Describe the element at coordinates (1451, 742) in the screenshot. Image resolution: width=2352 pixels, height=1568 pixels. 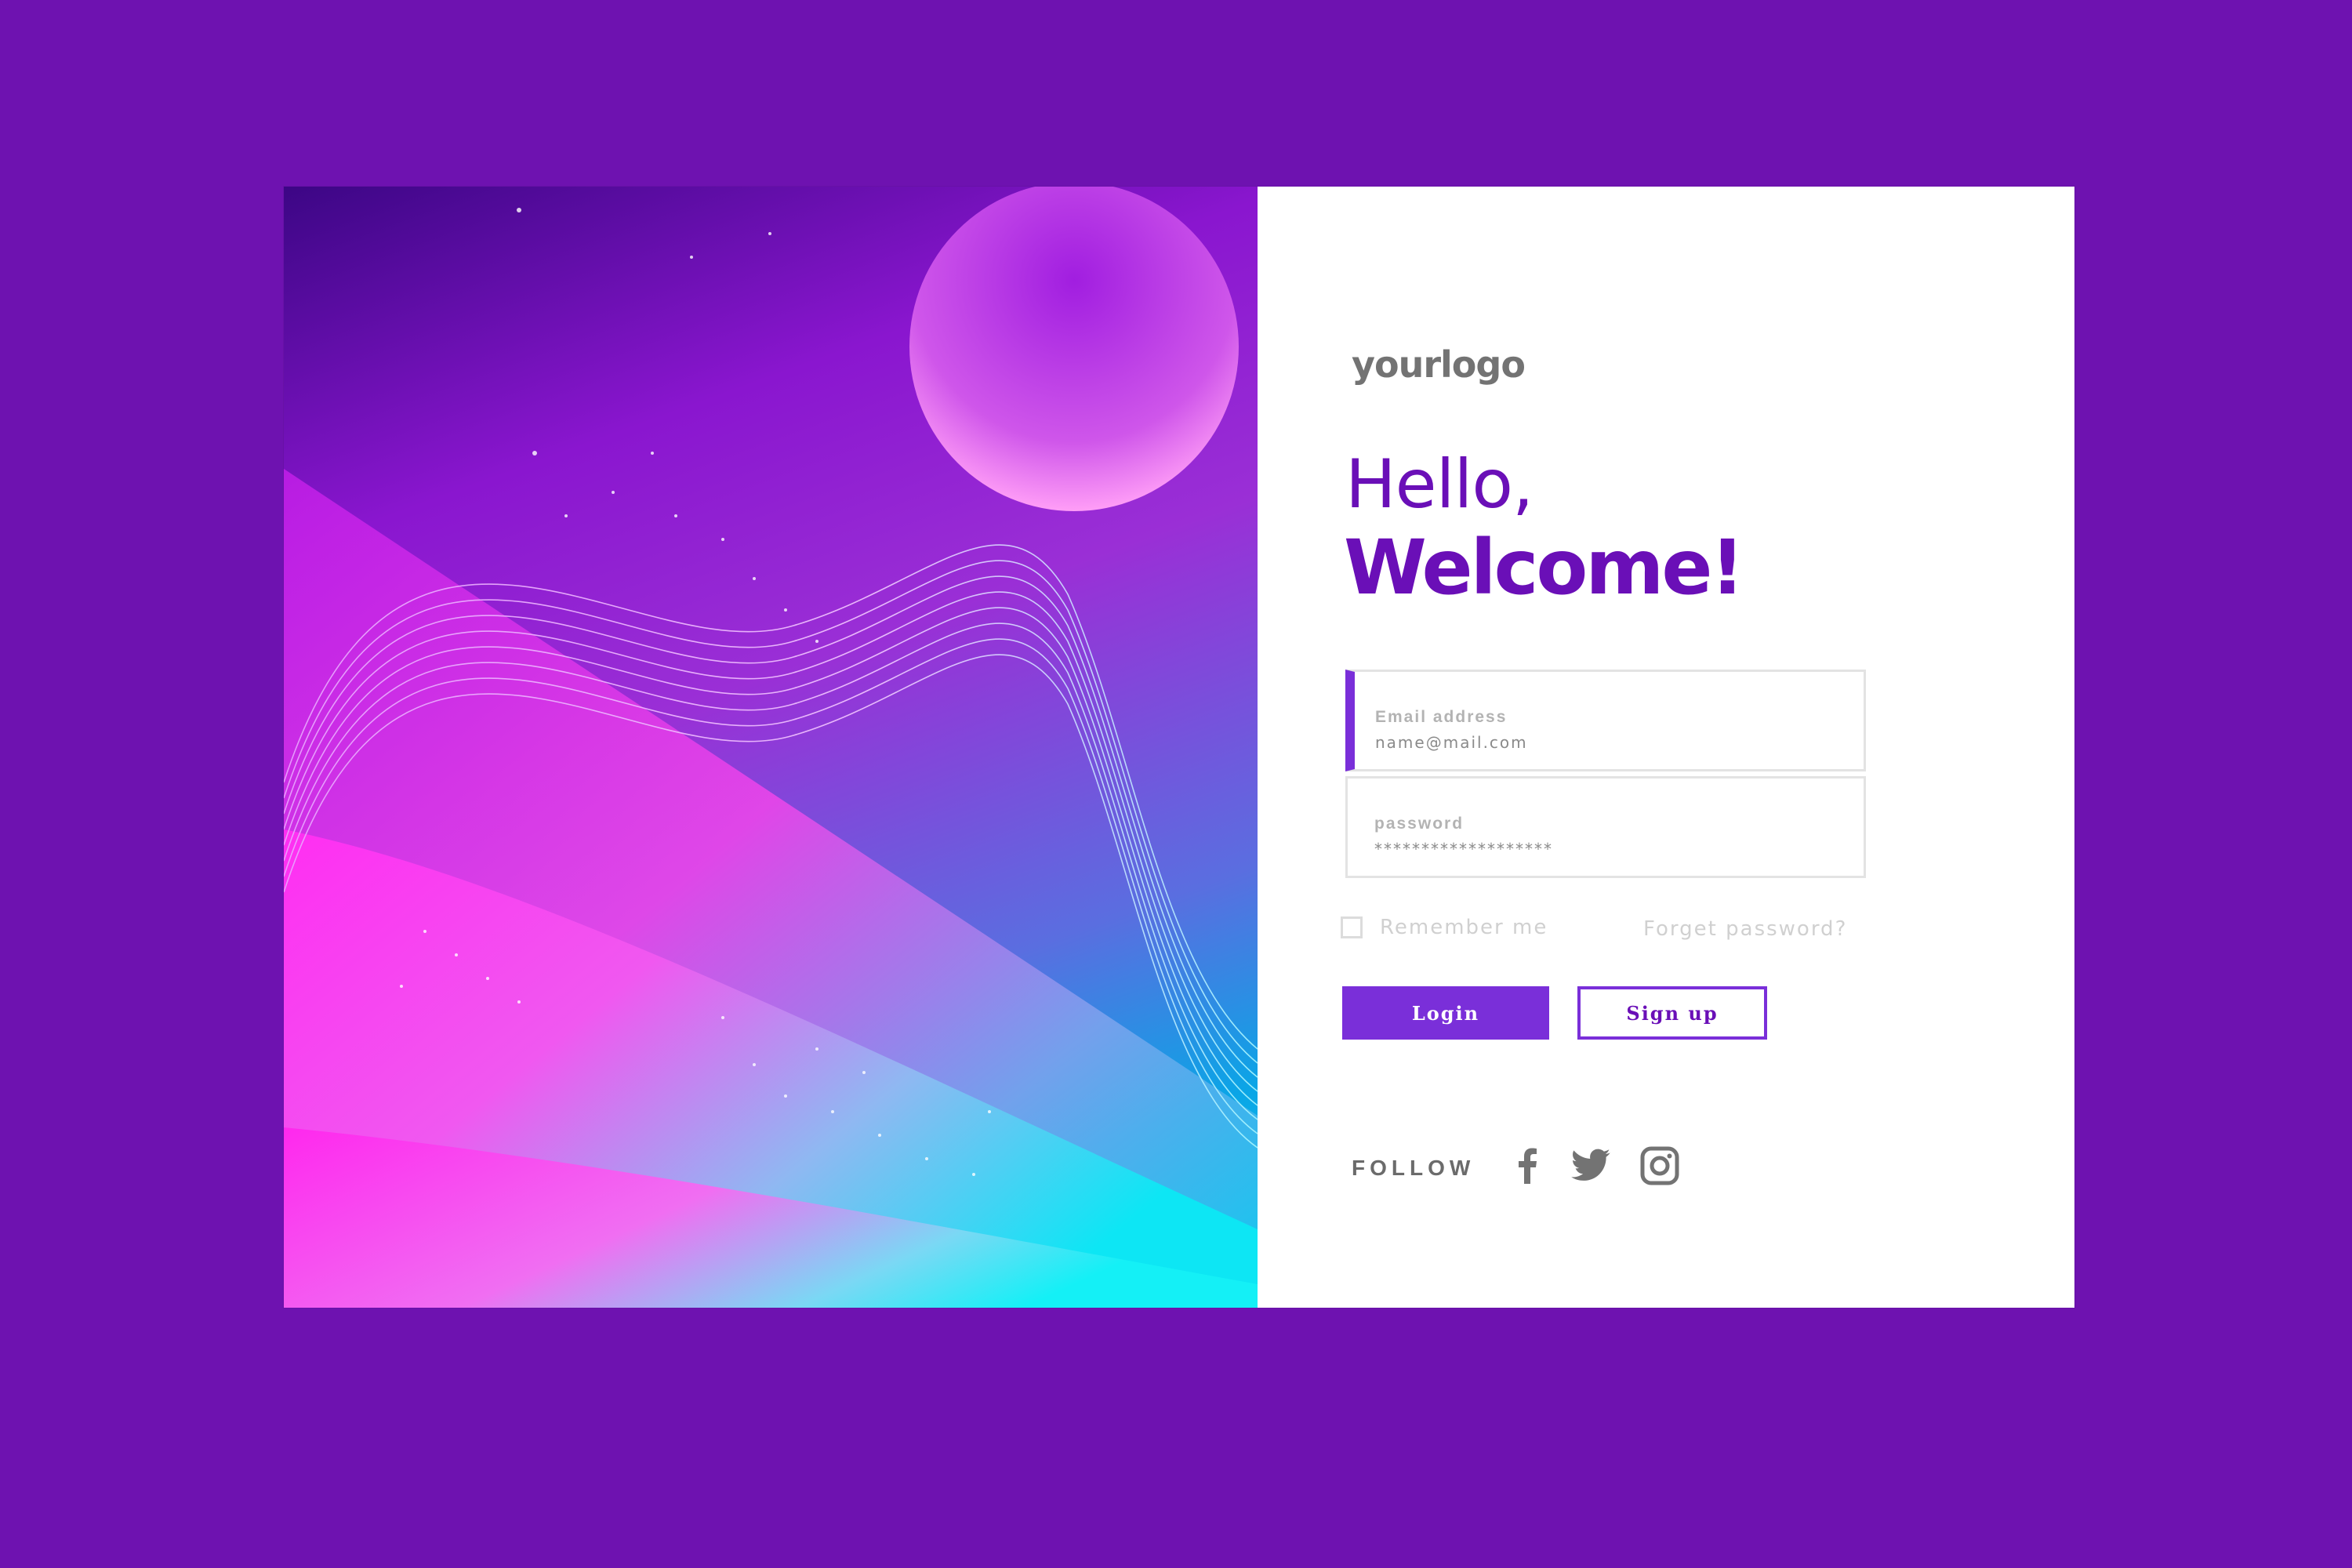
I see `email-input: name@mail.com` at that location.